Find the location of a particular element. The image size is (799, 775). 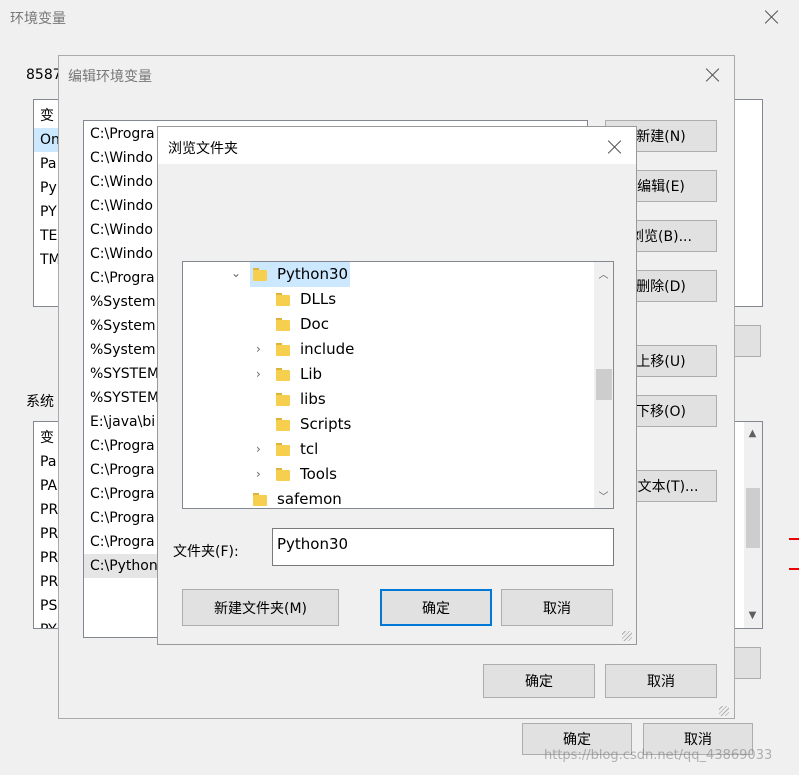

system-var-row: 变 is located at coordinates (47, 438).